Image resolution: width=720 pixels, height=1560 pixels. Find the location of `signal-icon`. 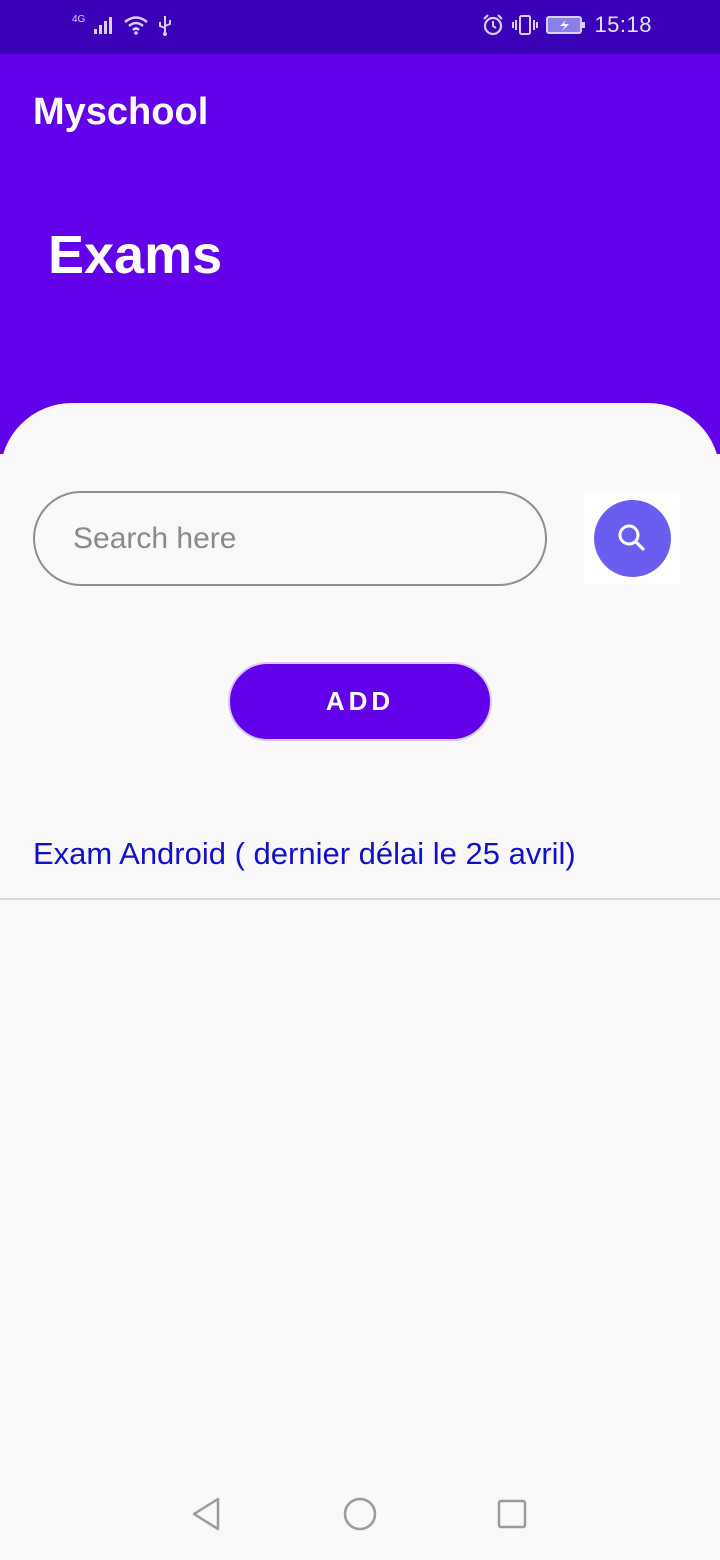

signal-icon is located at coordinates (103, 25).